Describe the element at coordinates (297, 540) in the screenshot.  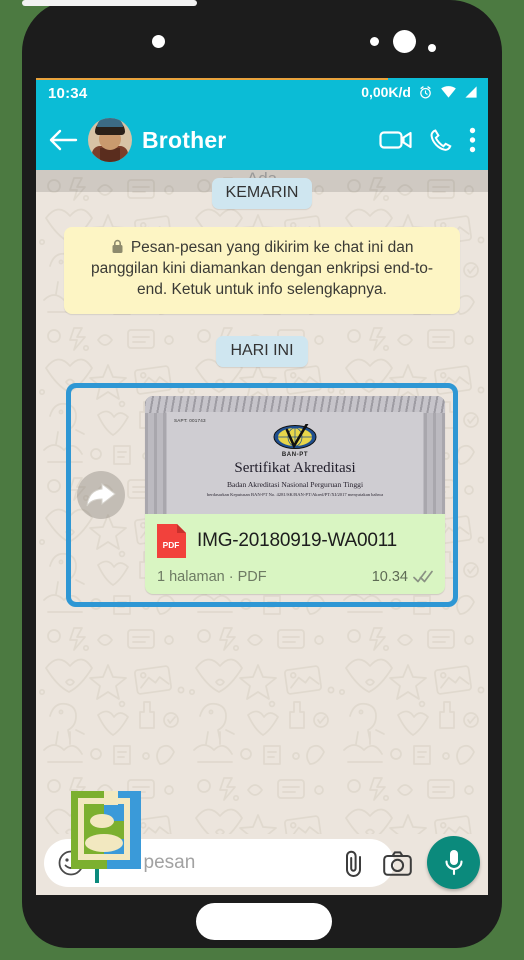
I see `document-filename: IMG-20180919-WA0011` at that location.